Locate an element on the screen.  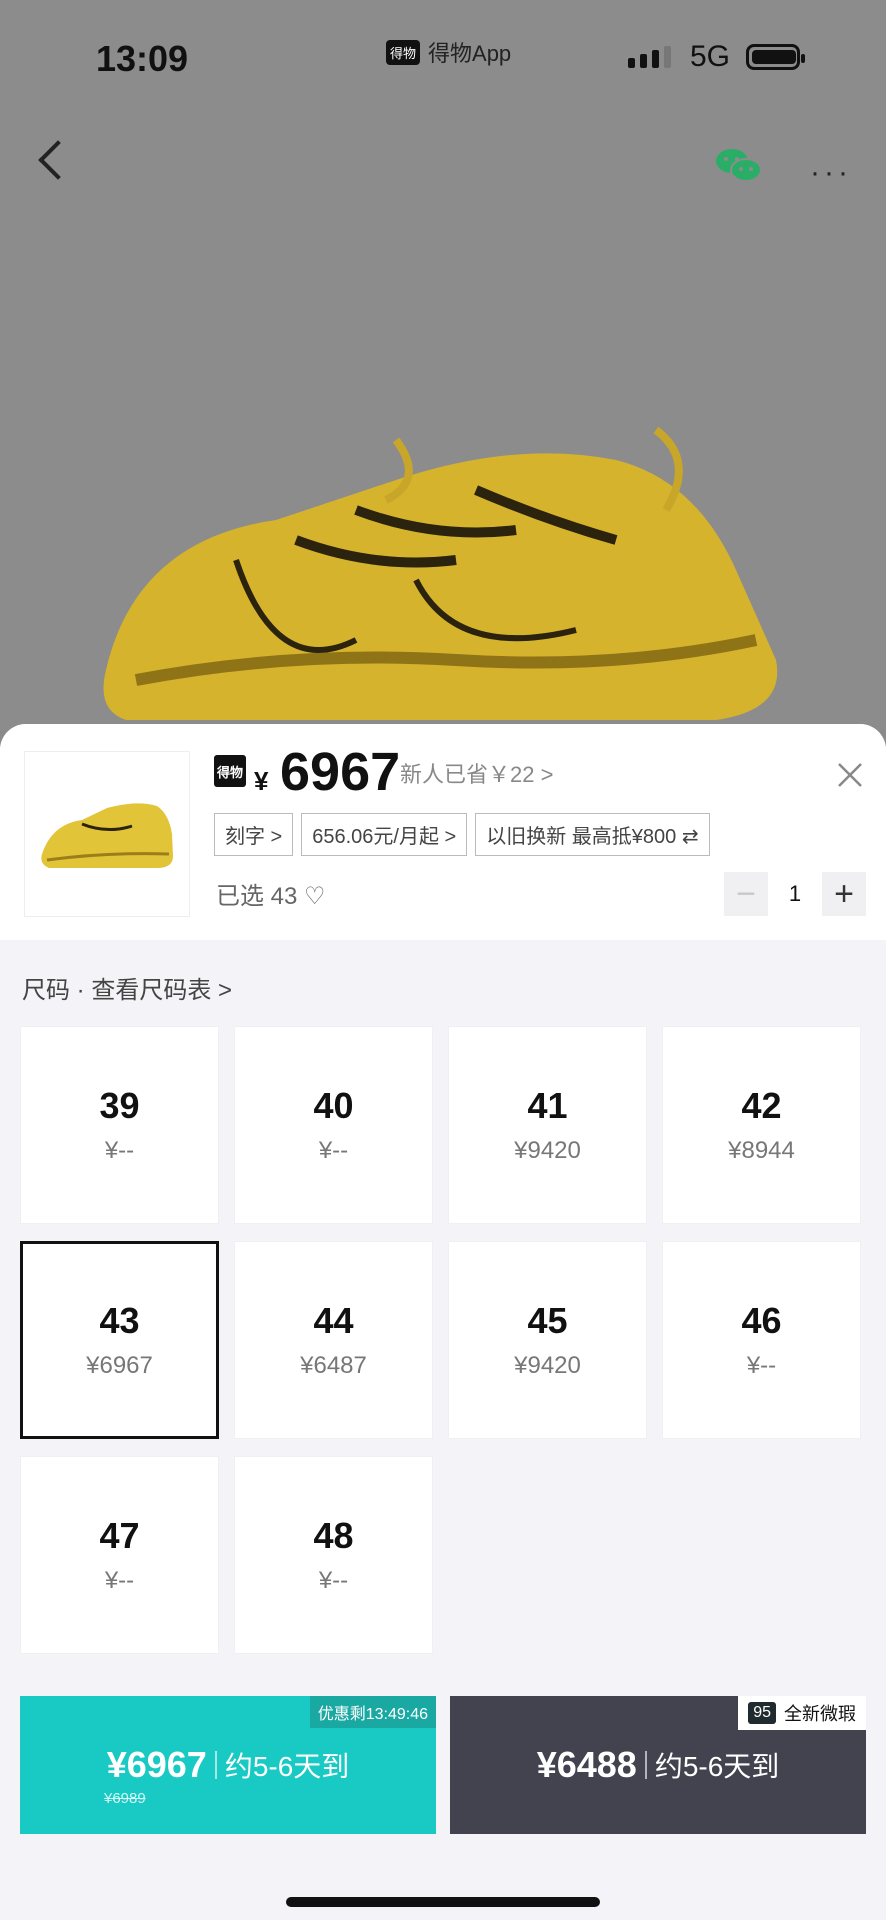
signal-icon is located at coordinates (649, 57).